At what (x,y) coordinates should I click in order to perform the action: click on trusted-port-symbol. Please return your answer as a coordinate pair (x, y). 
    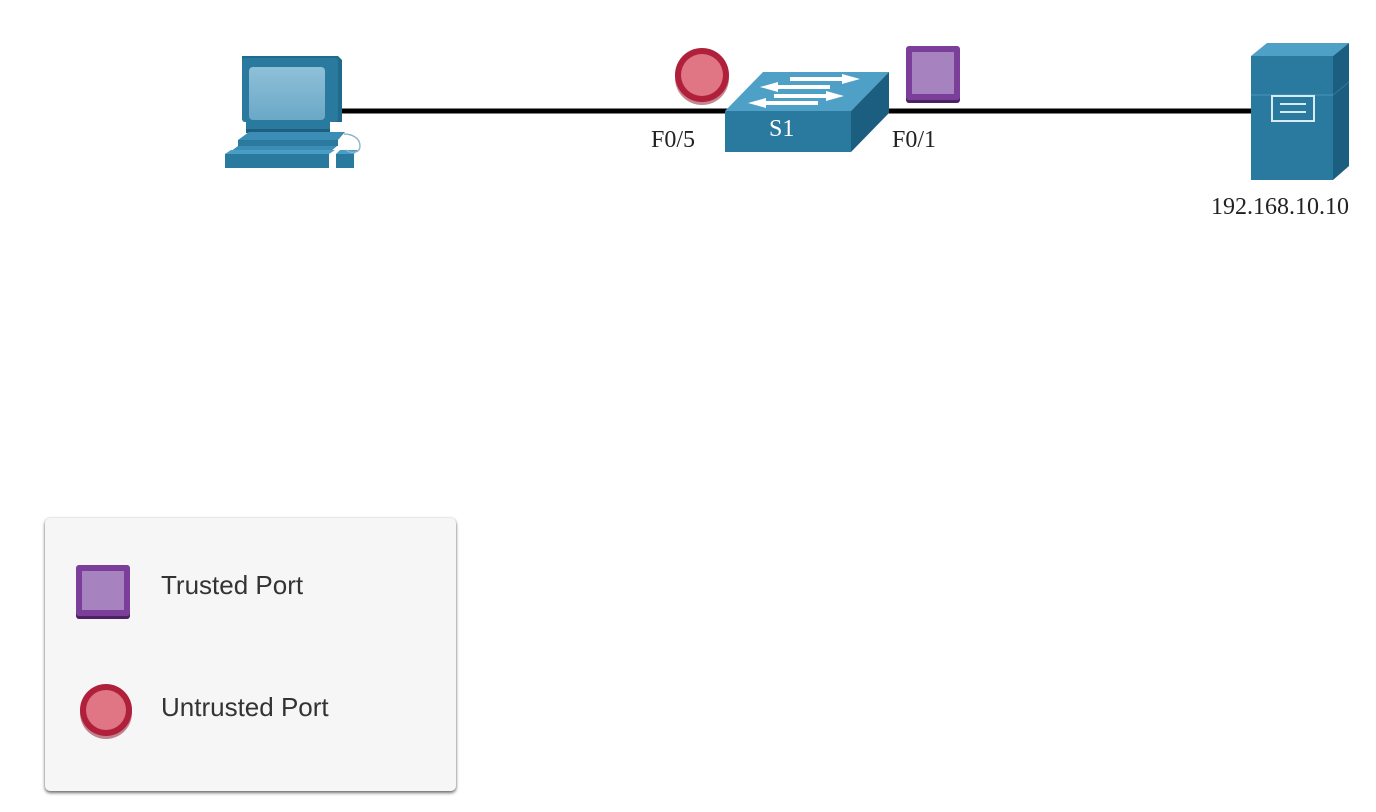
    Looking at the image, I should click on (103, 592).